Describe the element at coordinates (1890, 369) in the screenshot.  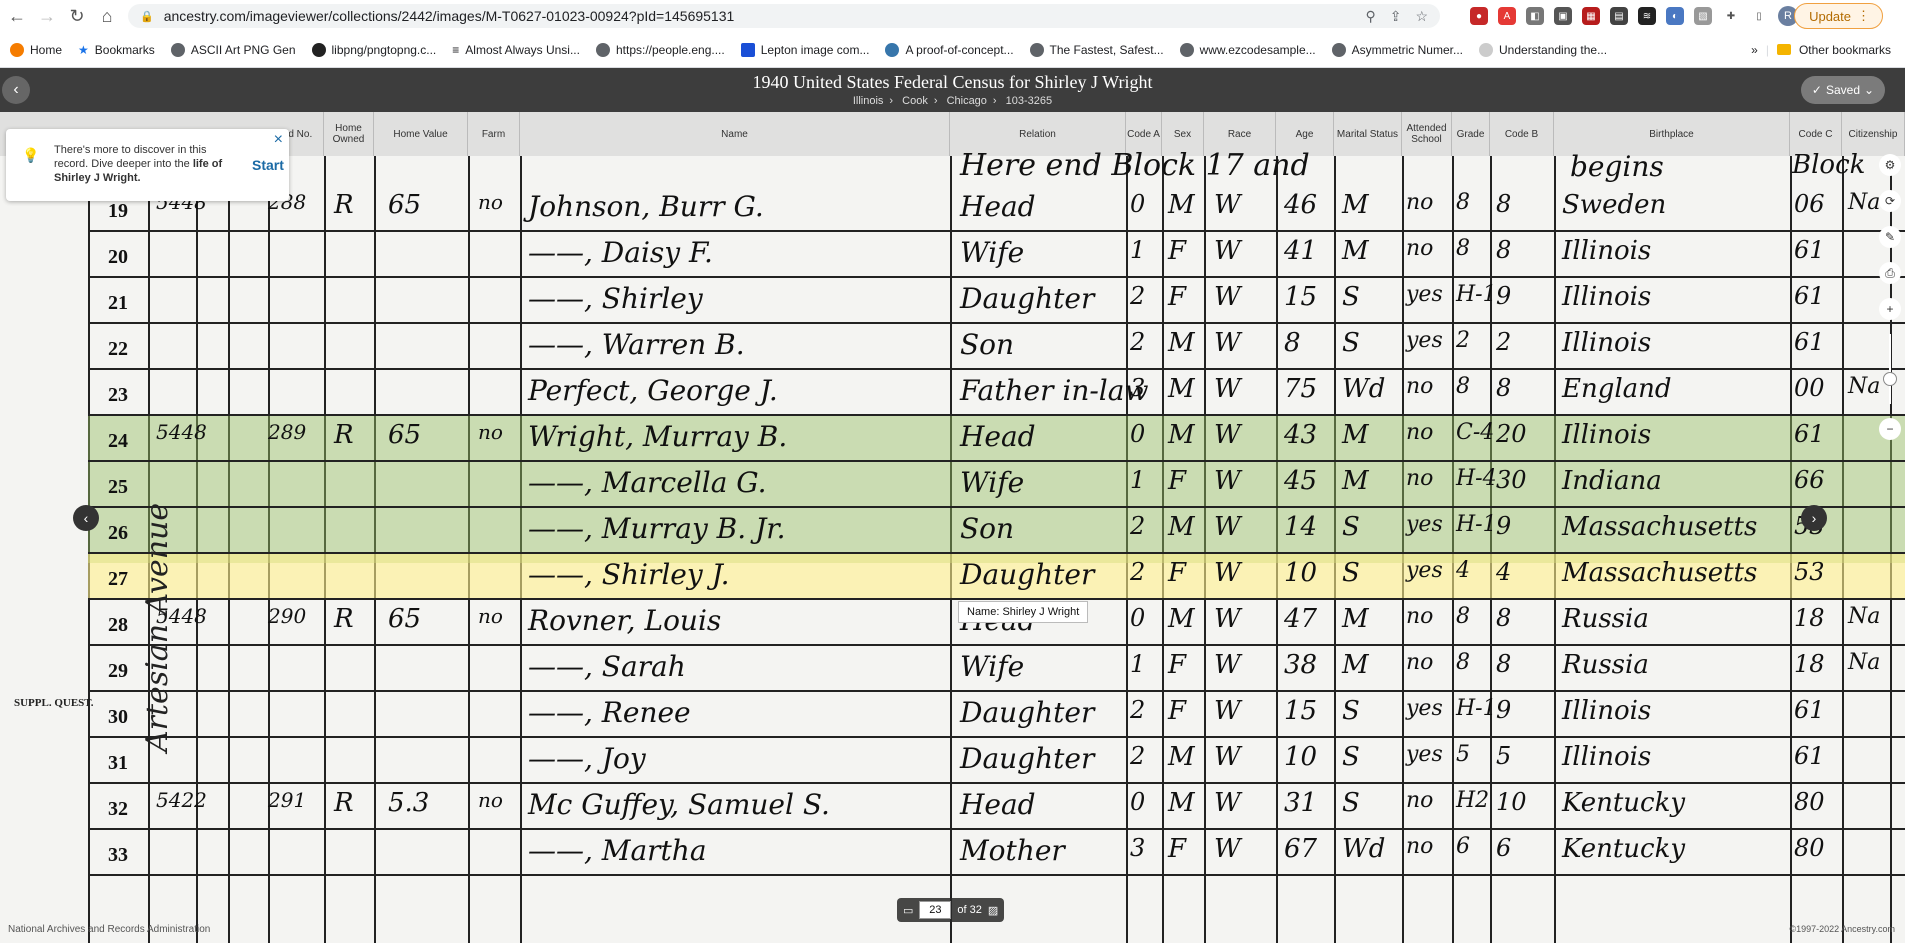
I see `zoom-slider` at that location.